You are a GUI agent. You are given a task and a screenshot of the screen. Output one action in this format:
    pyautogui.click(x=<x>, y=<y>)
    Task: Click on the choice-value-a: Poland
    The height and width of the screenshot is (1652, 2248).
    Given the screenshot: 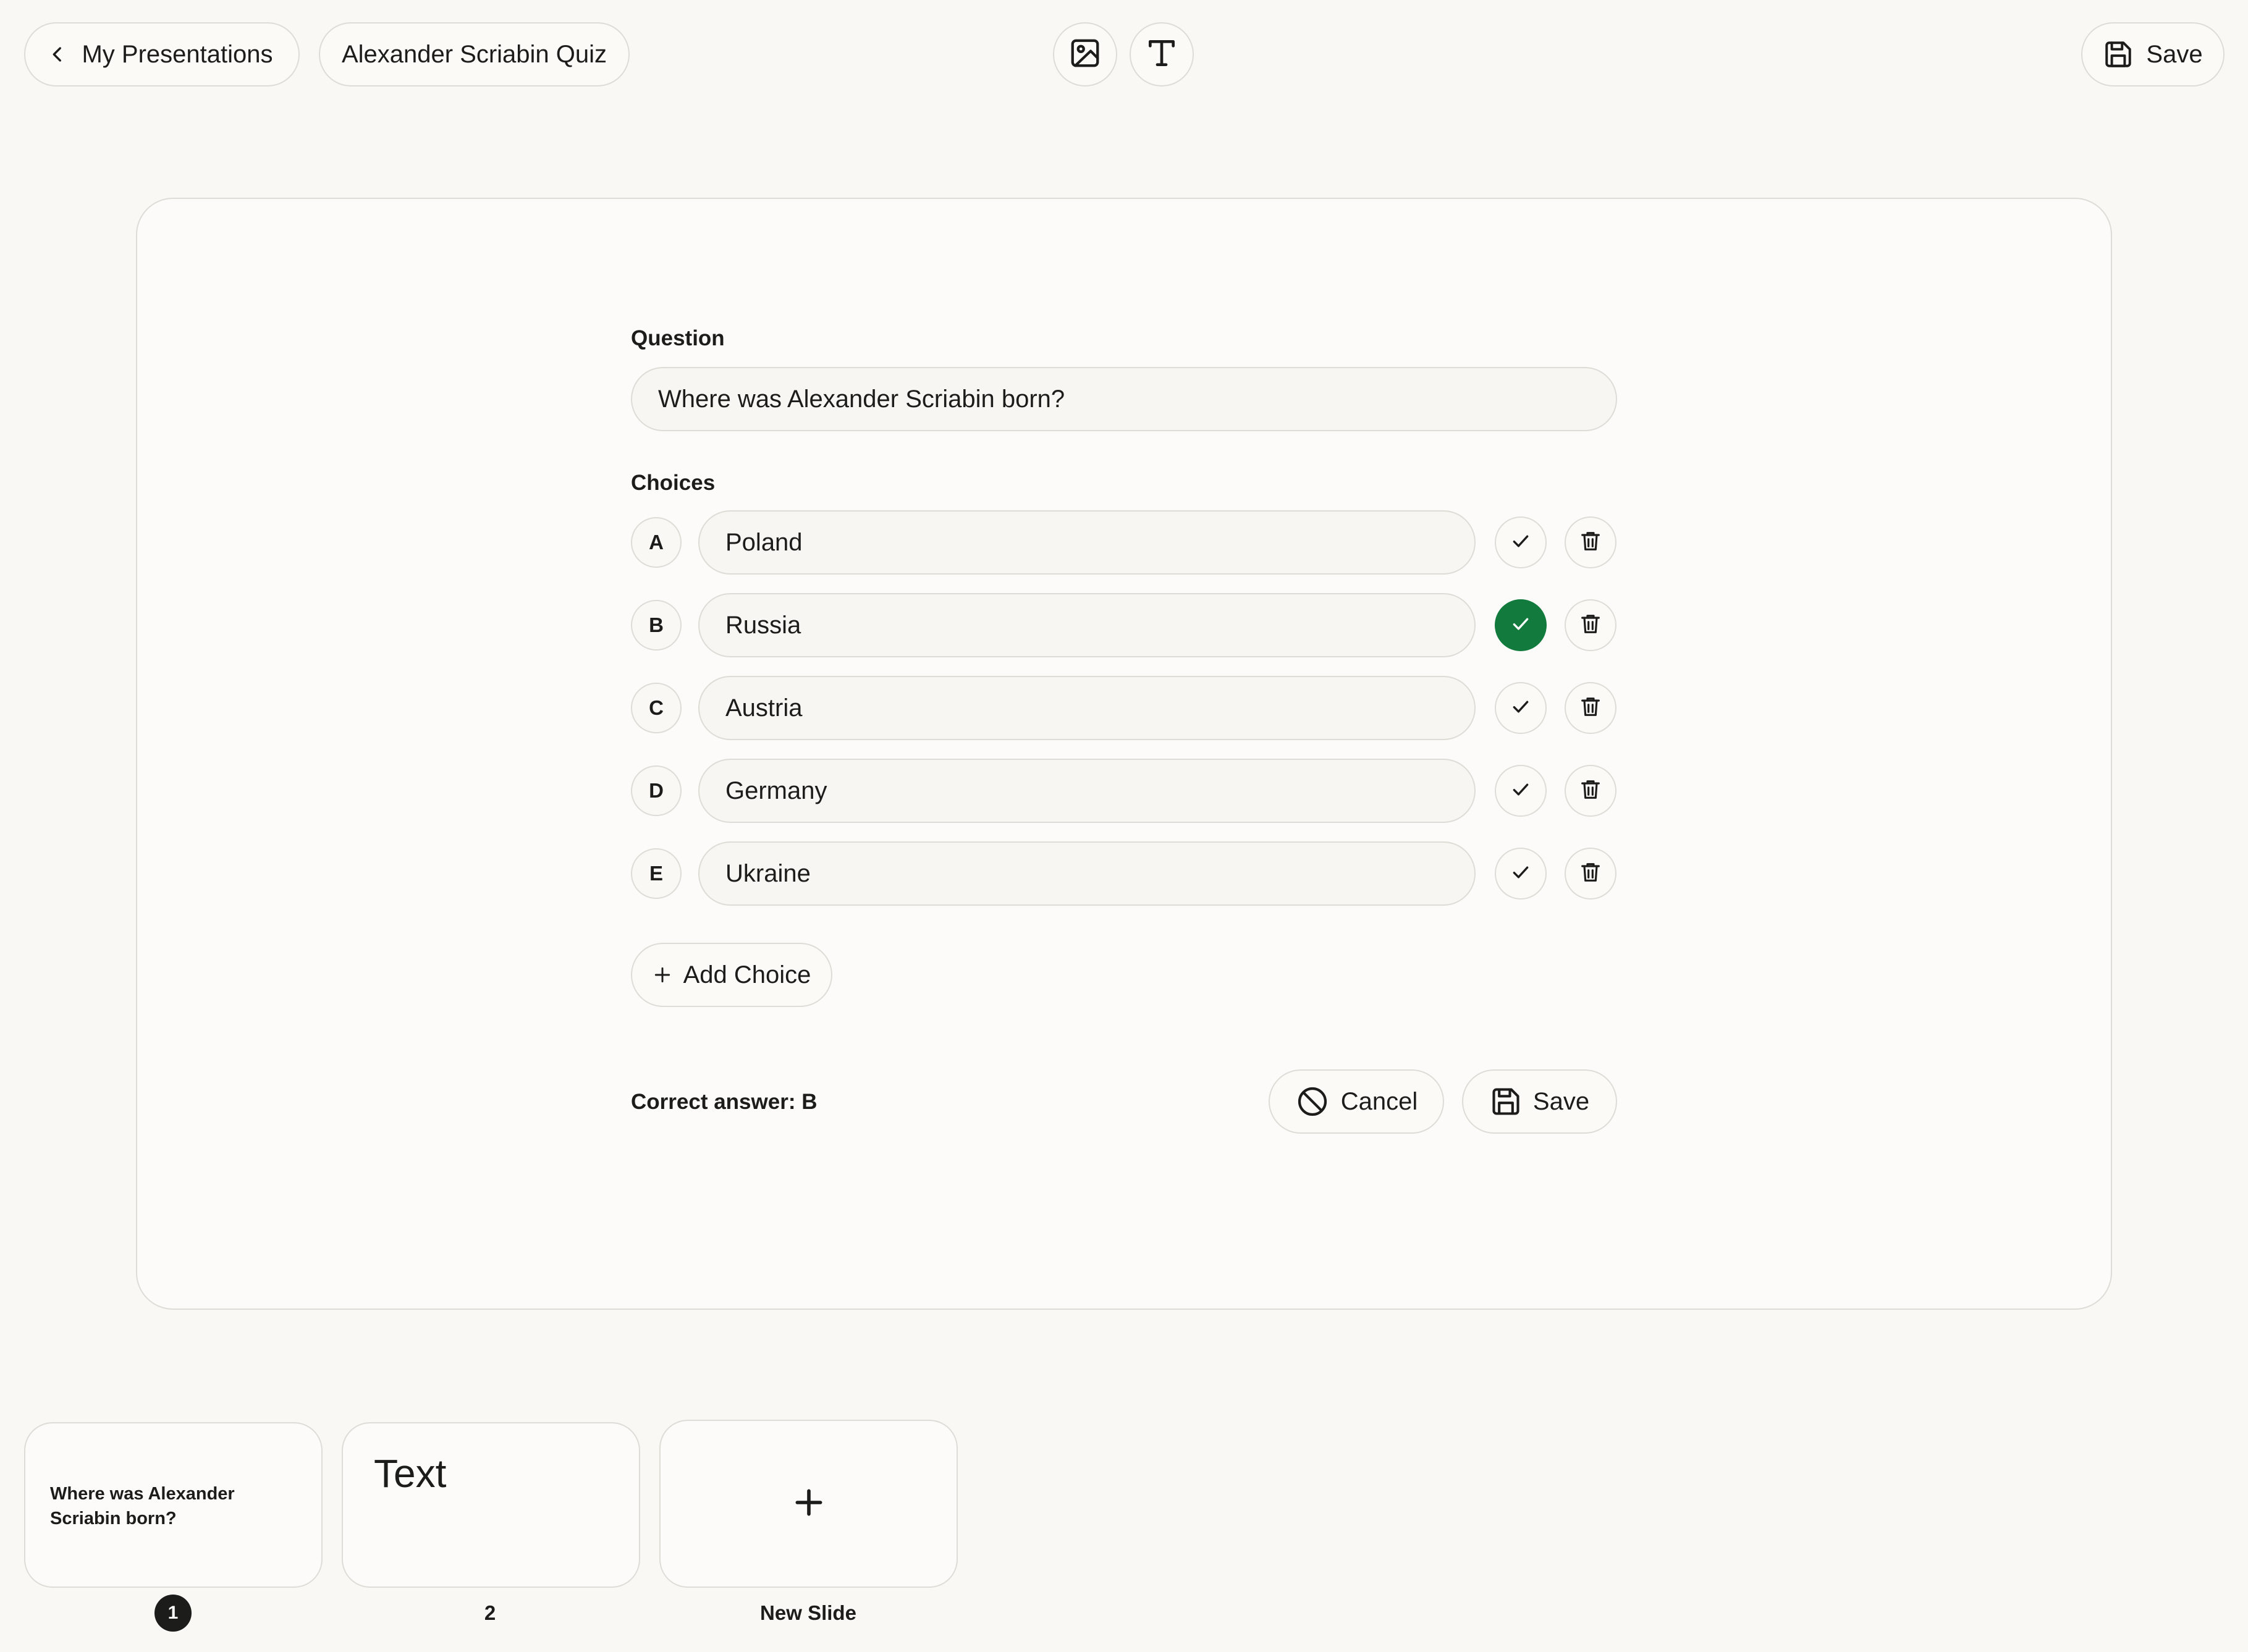 What is the action you would take?
    pyautogui.click(x=764, y=542)
    